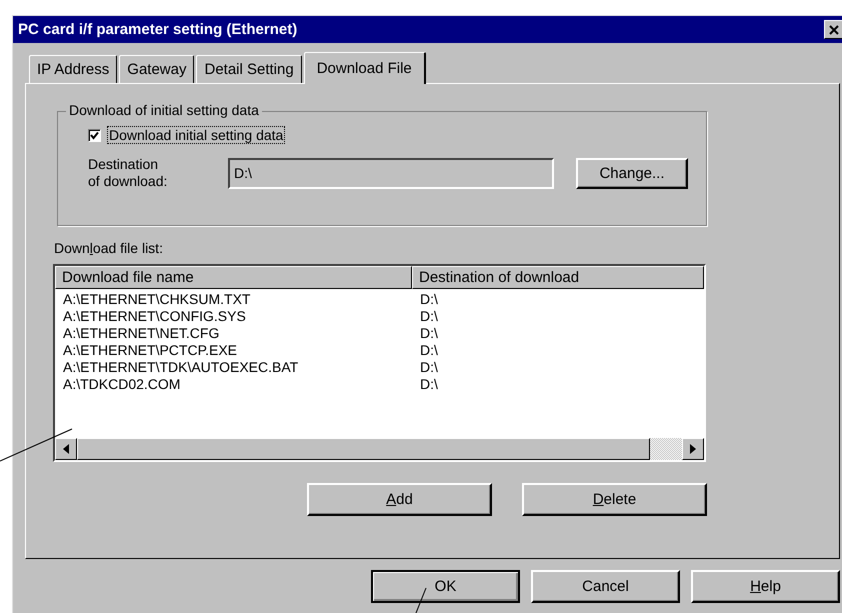 The height and width of the screenshot is (613, 842). I want to click on destination-label: Destination of download:, so click(128, 173).